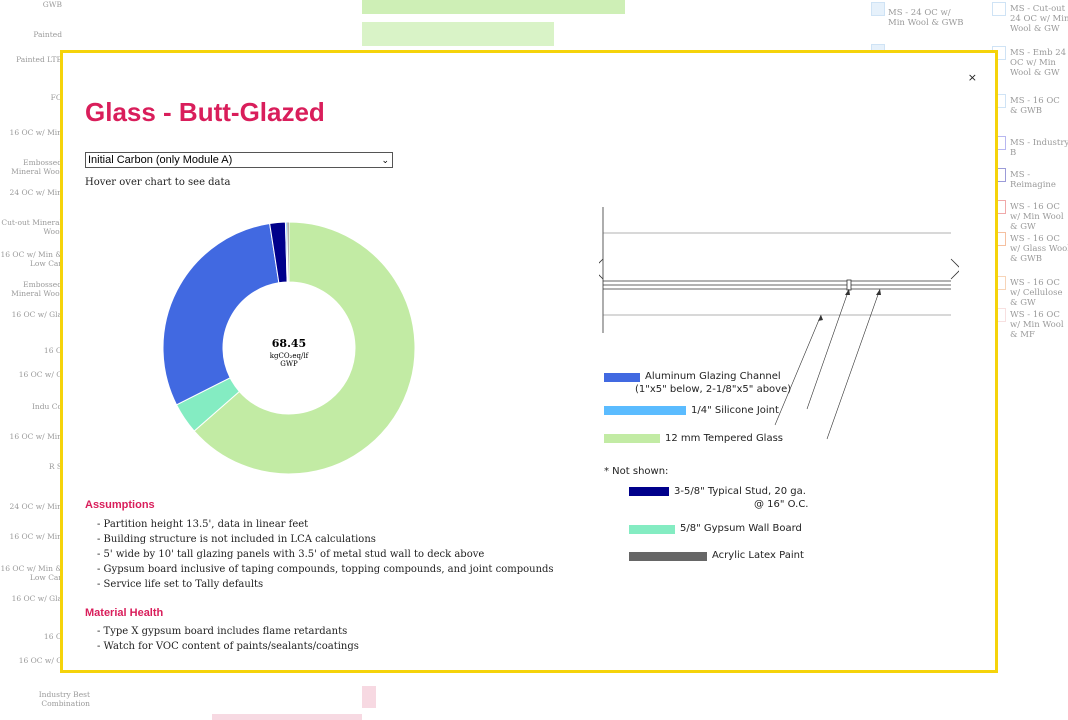 The height and width of the screenshot is (720, 1068). Describe the element at coordinates (47, 34) in the screenshot. I see `bg-row-label: Painted` at that location.